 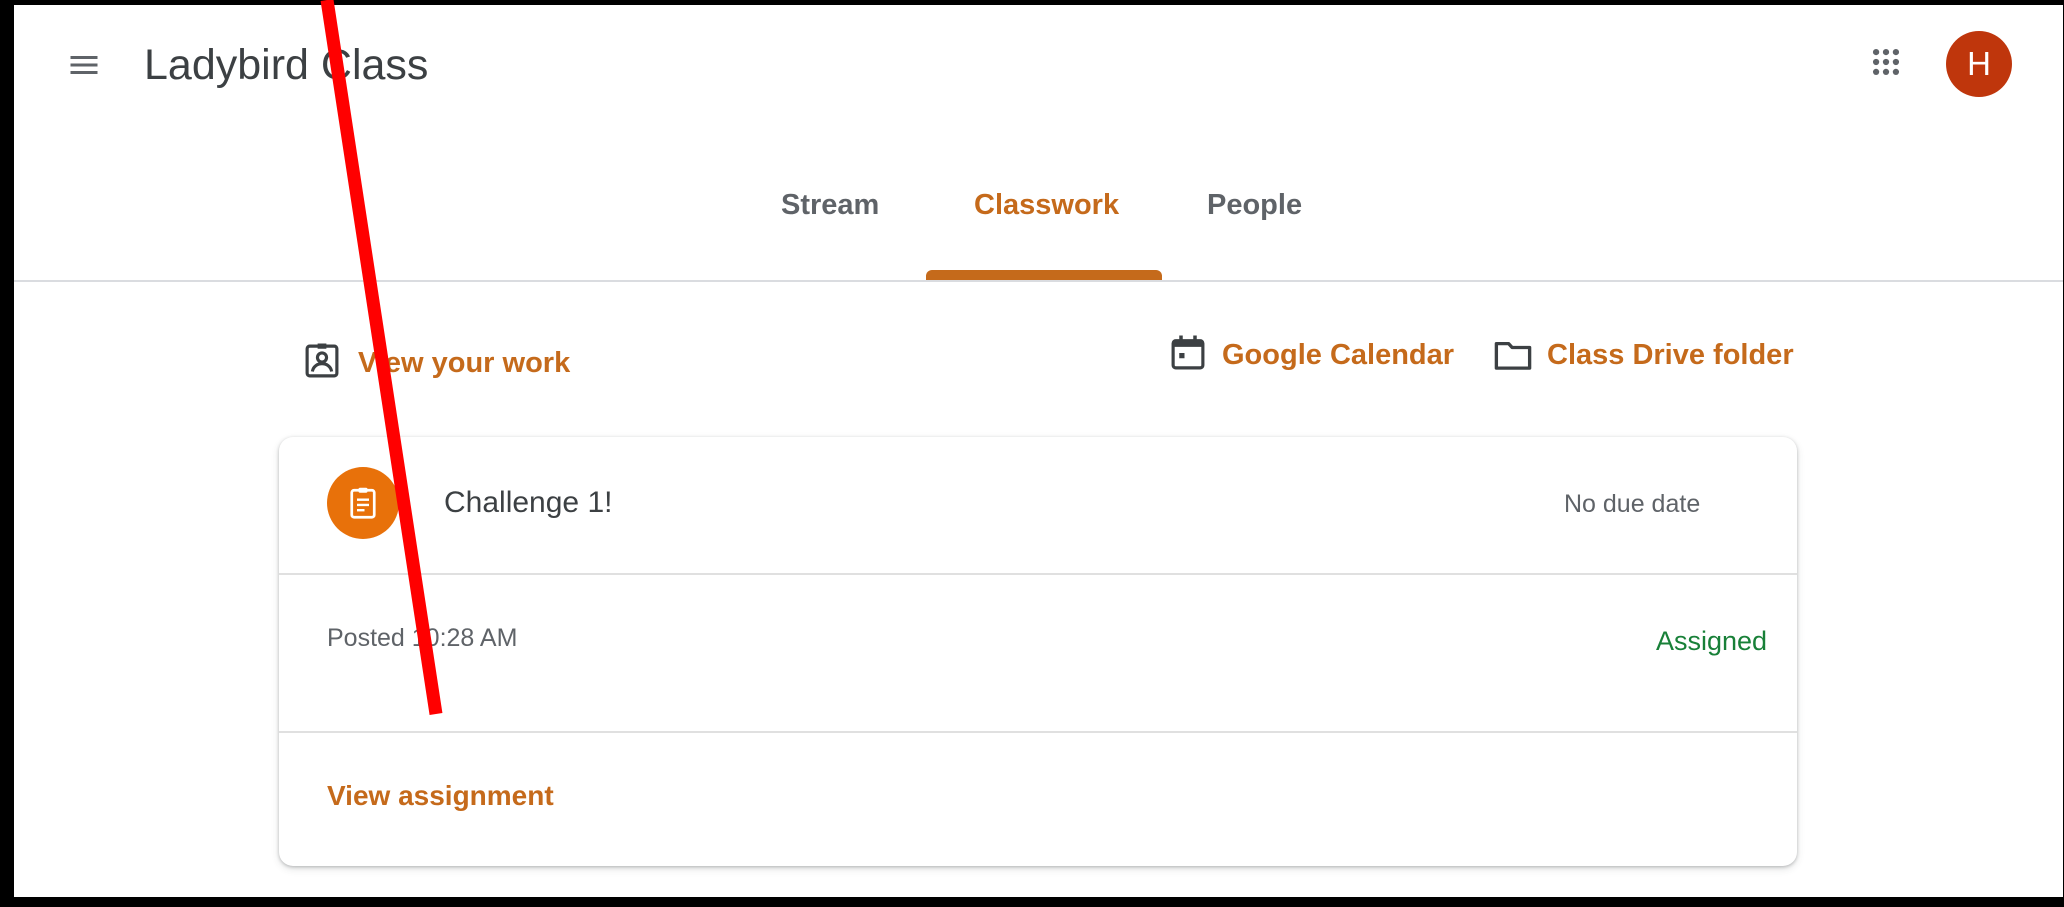 I want to click on status-badge: Assigned, so click(x=1712, y=641).